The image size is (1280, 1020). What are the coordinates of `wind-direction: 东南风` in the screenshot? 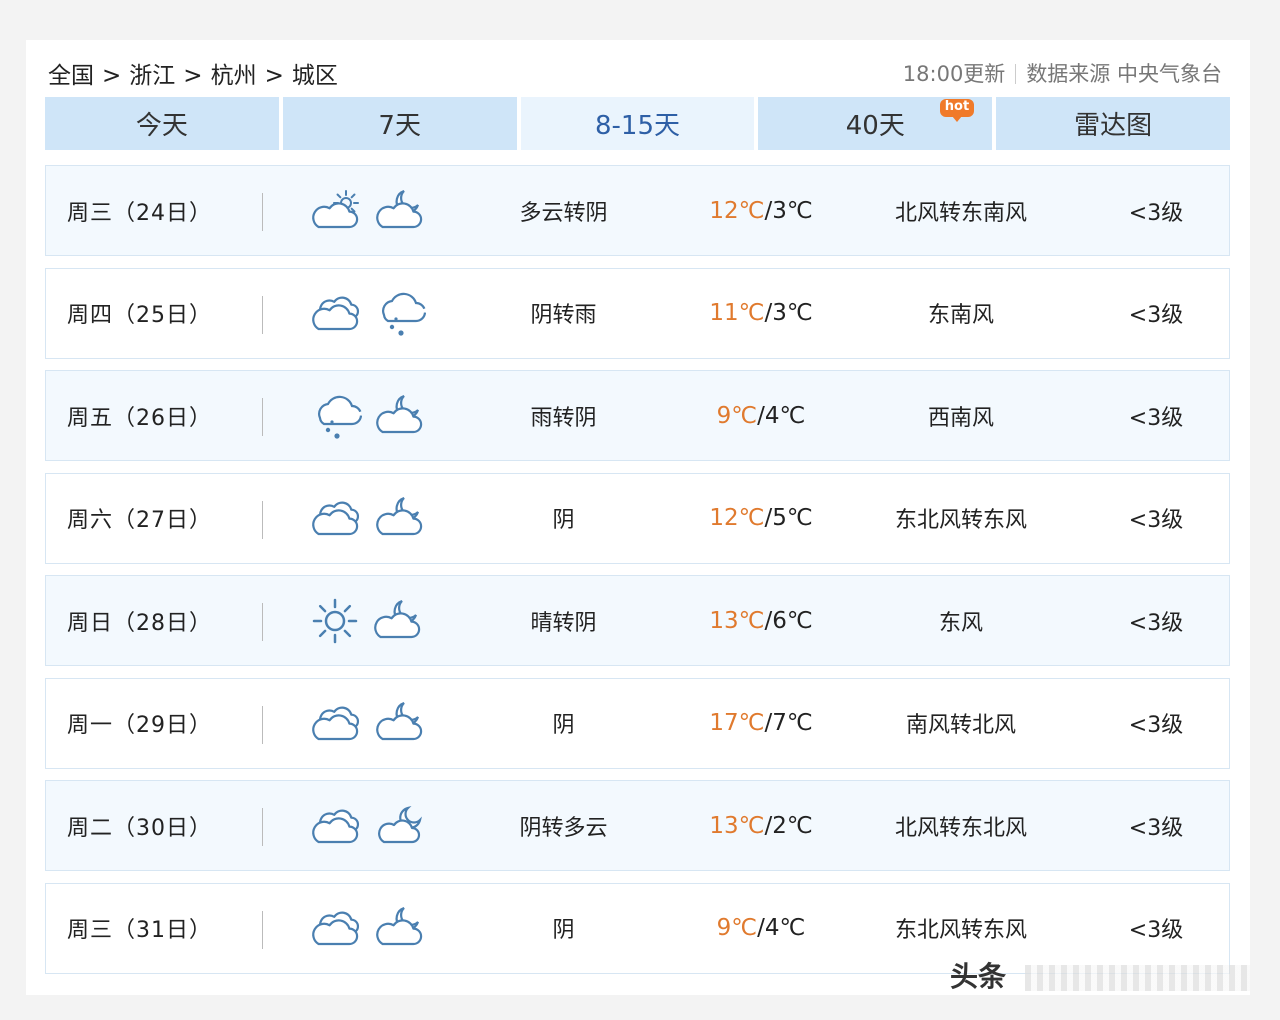 It's located at (960, 315).